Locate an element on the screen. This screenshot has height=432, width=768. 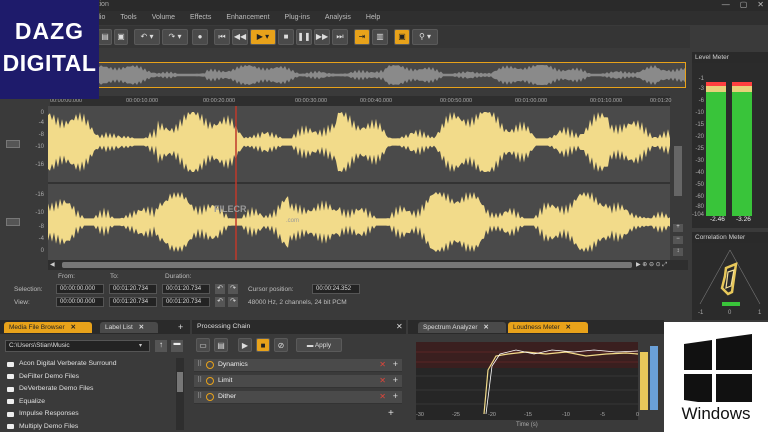
selection-to-field: 00:01:20.734 is located at coordinates (133, 289).